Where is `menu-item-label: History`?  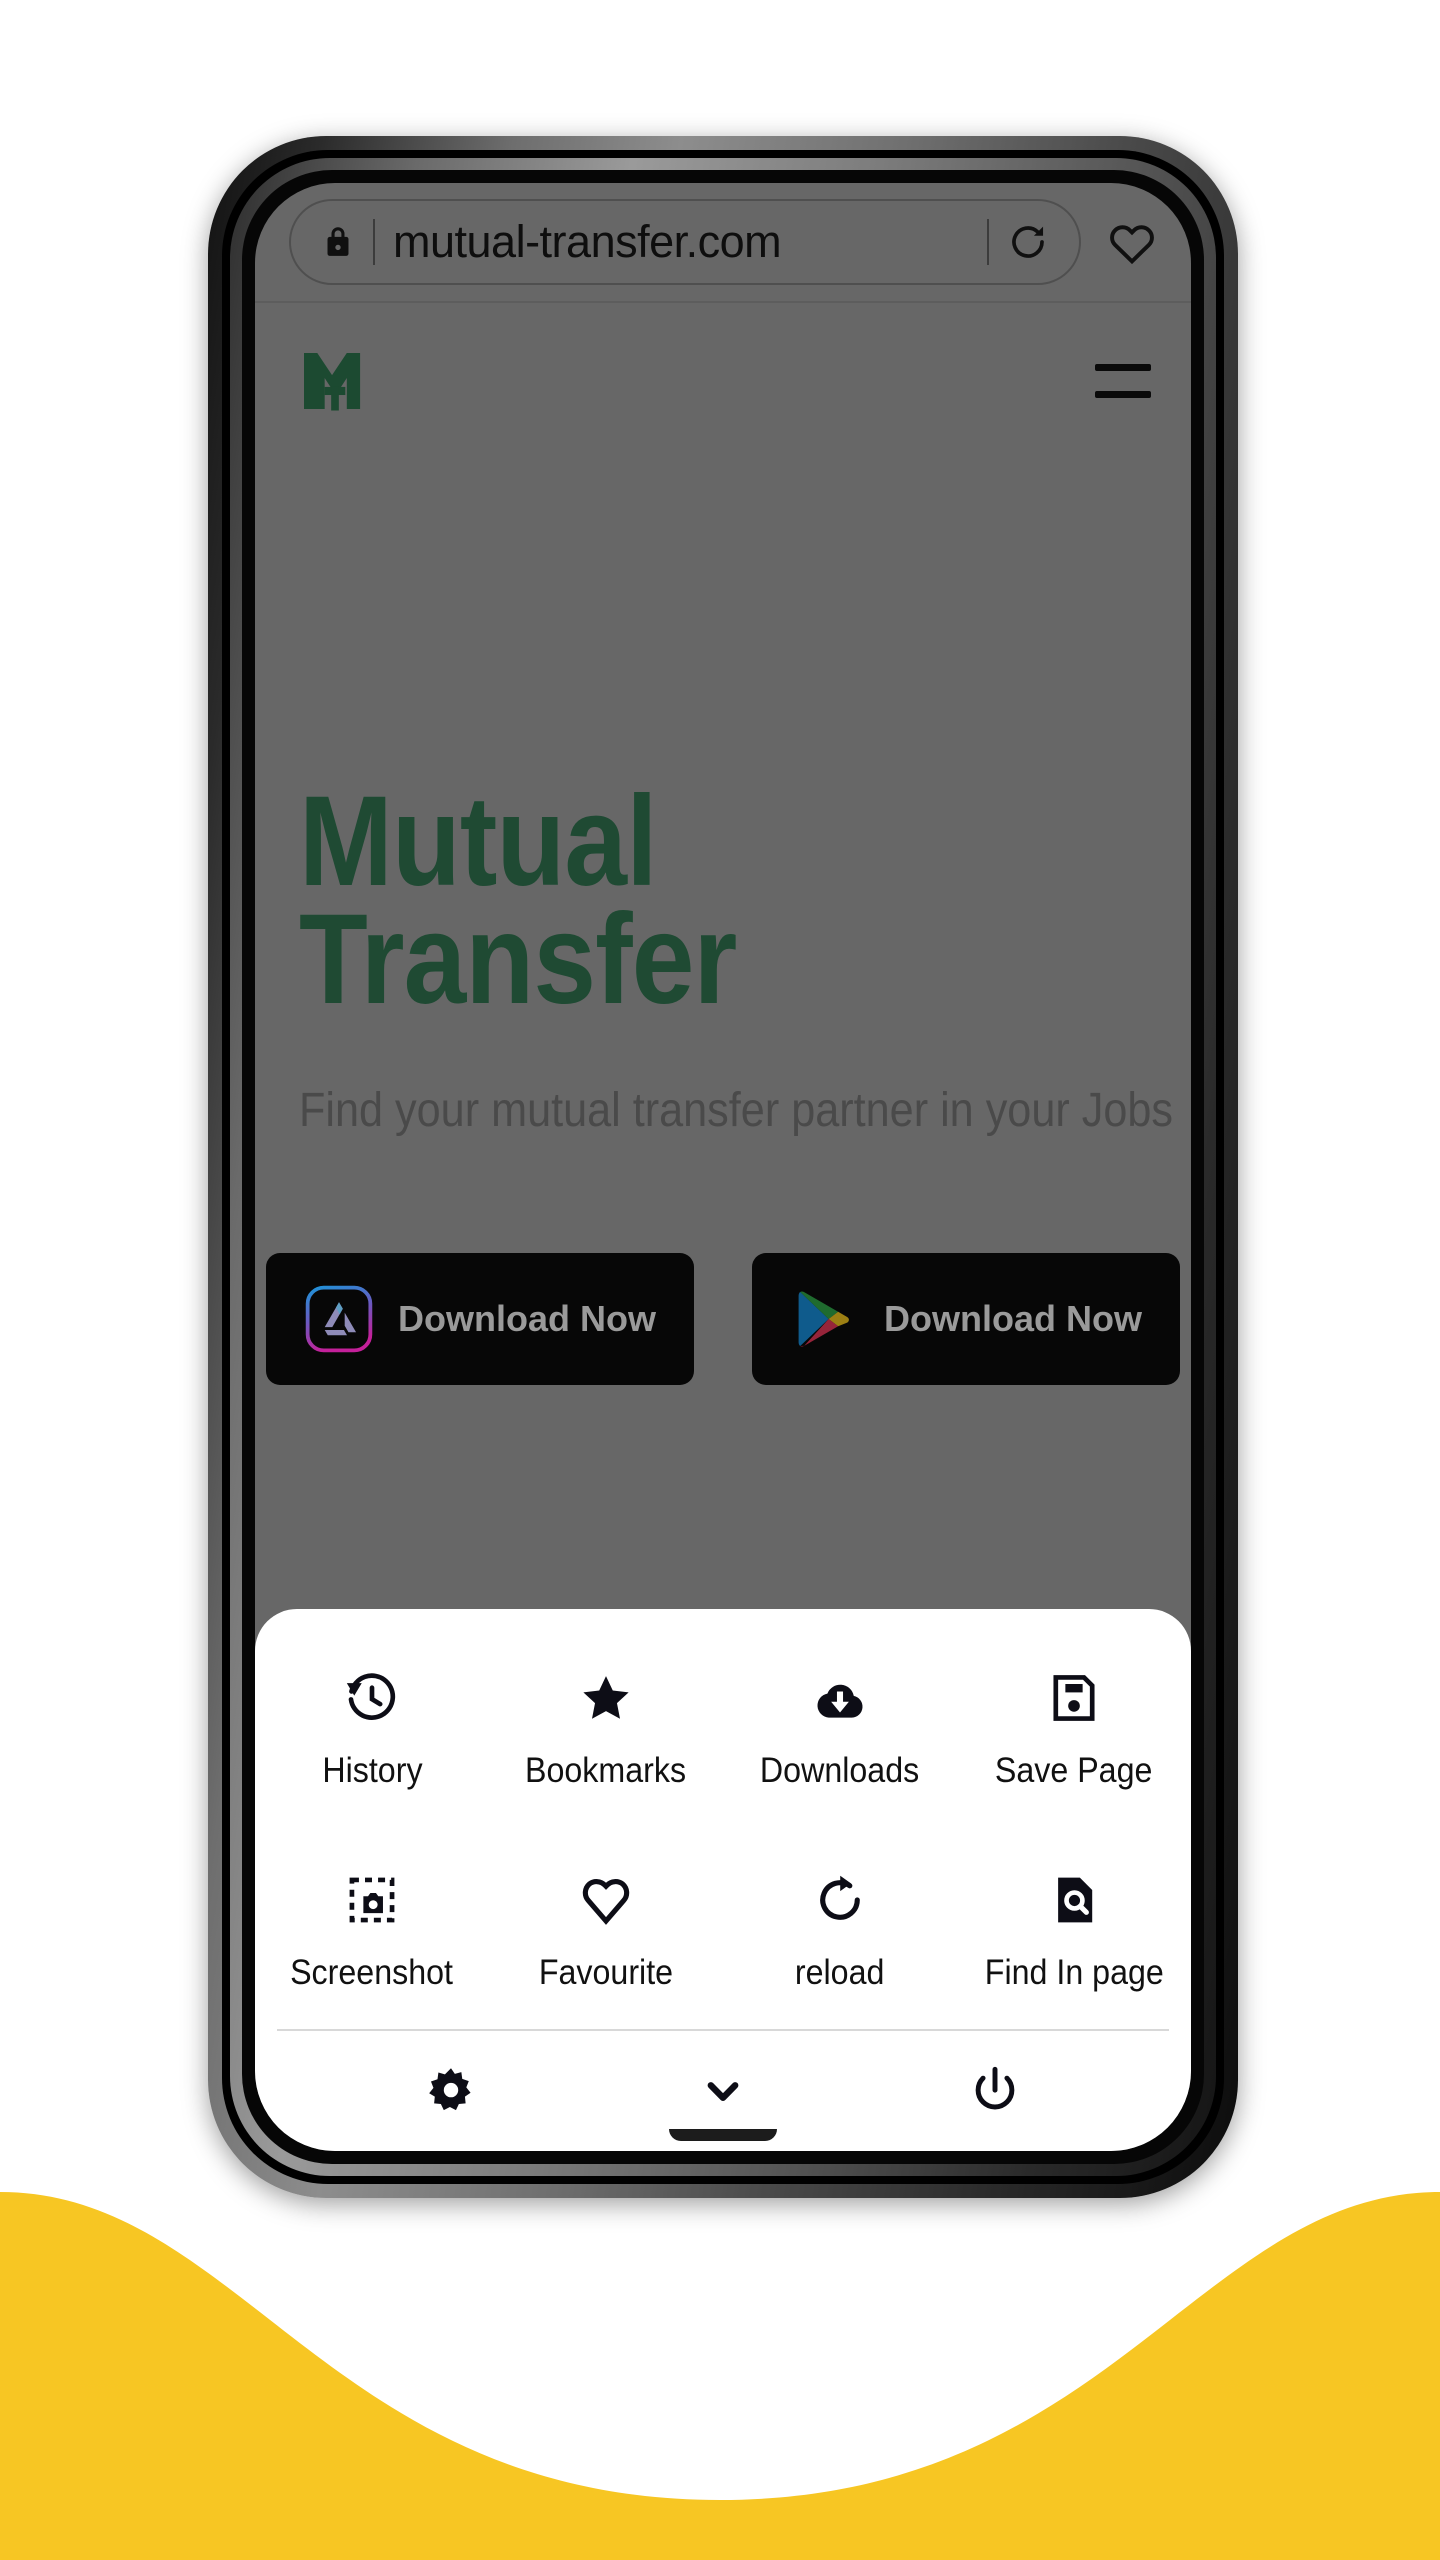 menu-item-label: History is located at coordinates (372, 1770).